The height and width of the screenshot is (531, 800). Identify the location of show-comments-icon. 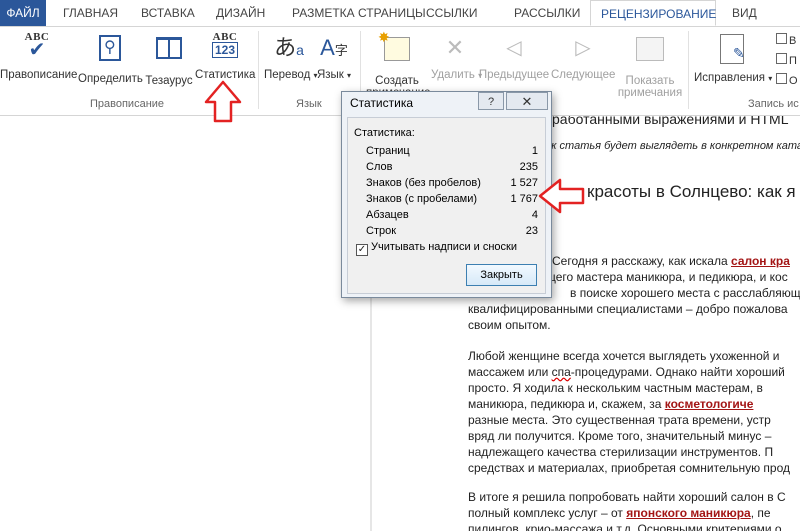
(650, 54).